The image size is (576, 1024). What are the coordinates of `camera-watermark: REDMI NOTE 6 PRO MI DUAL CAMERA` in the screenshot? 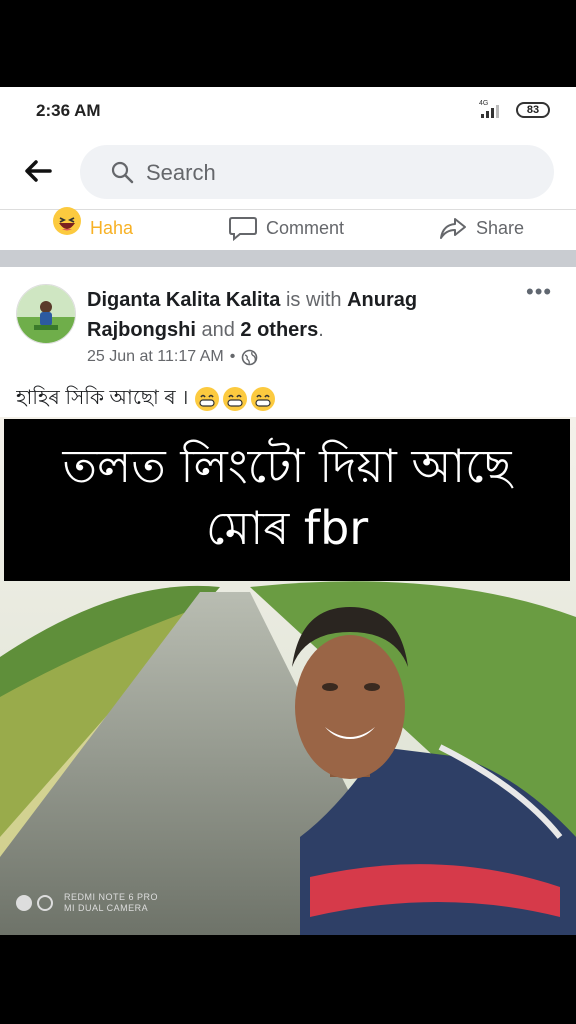 It's located at (86, 903).